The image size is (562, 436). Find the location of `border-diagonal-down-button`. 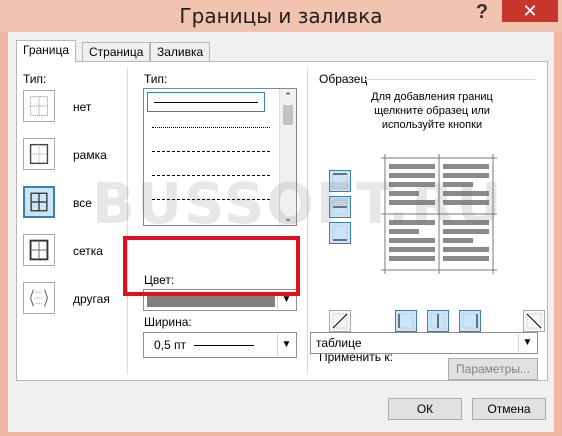

border-diagonal-down-button is located at coordinates (534, 321).